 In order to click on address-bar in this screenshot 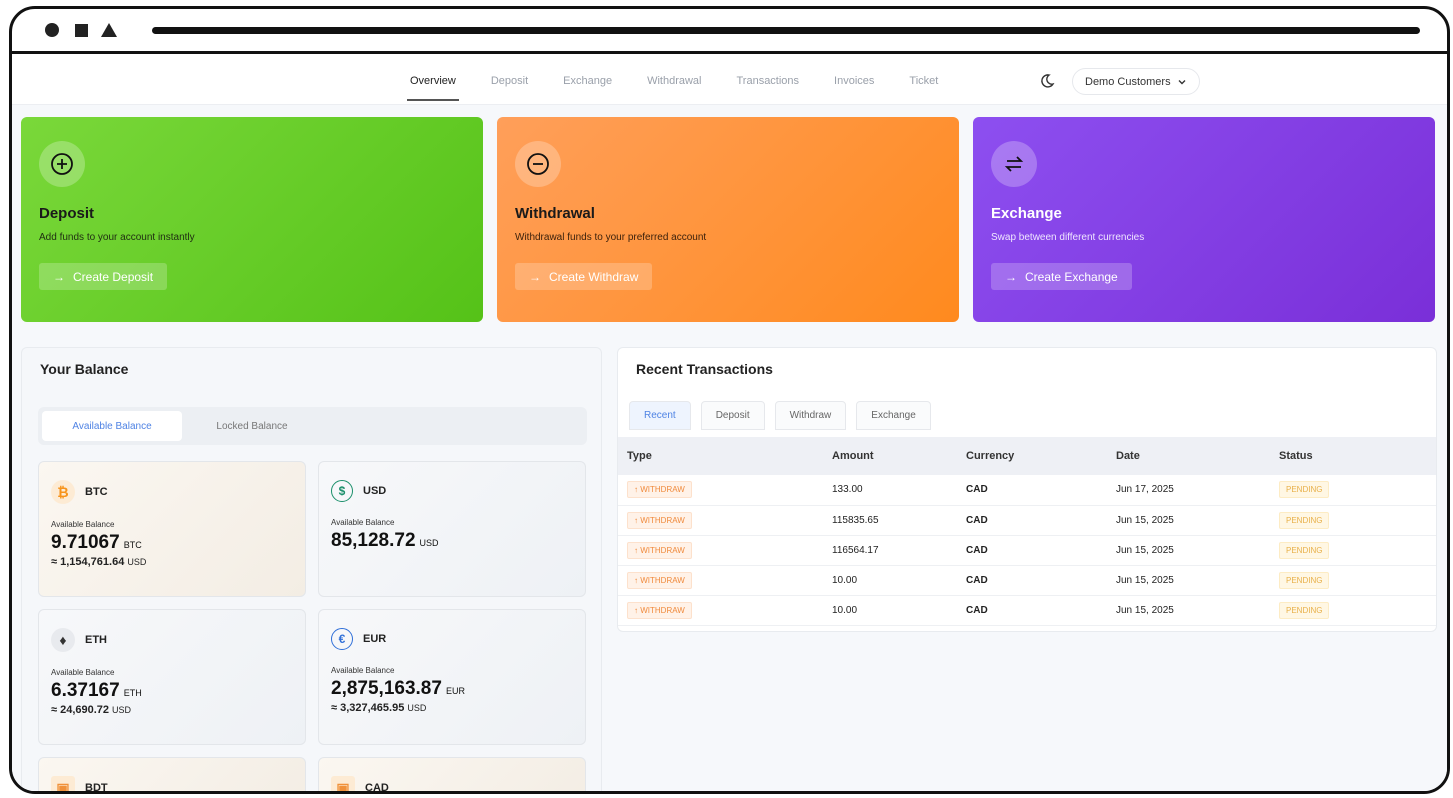, I will do `click(786, 30)`.